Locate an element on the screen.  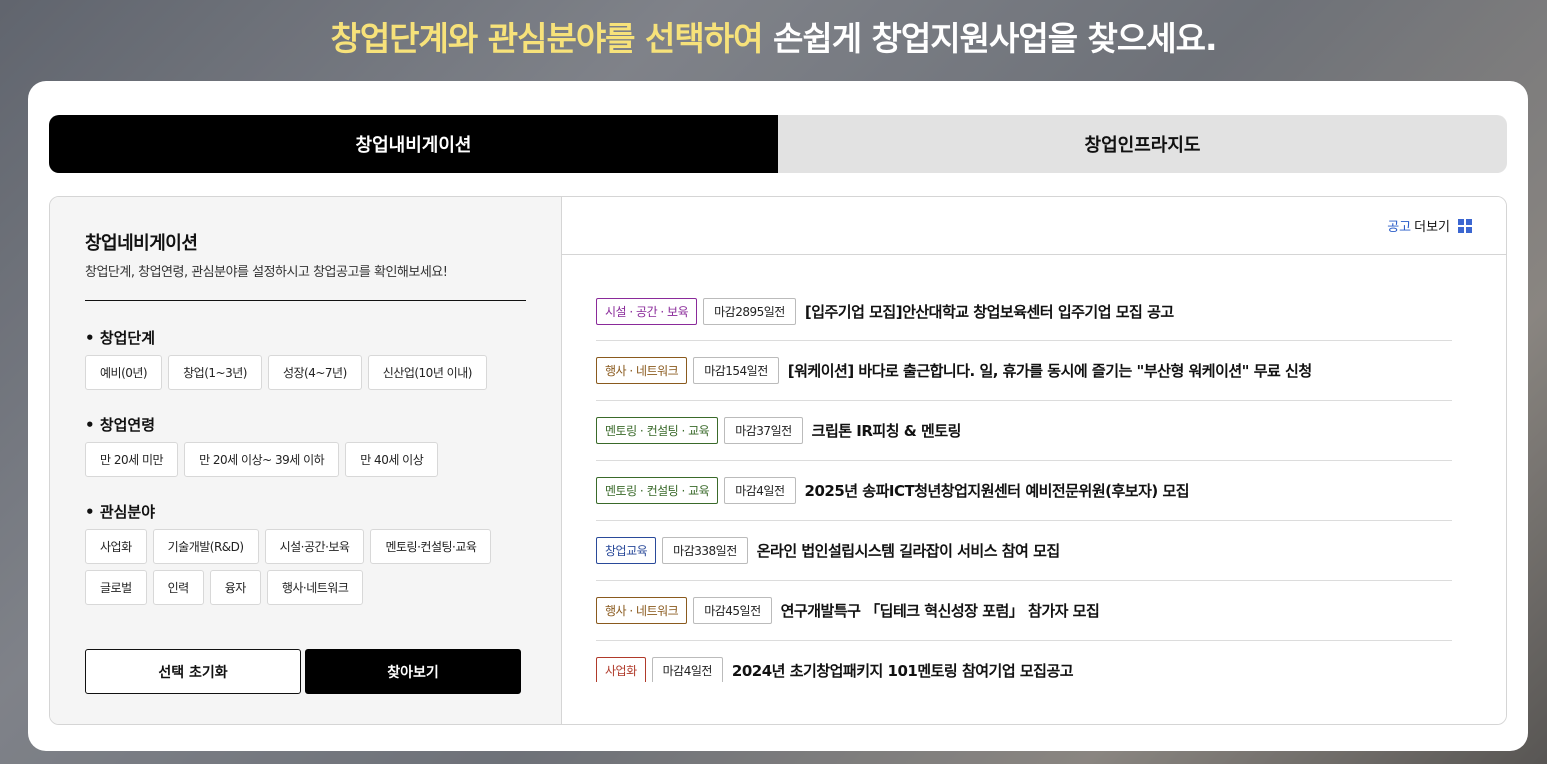
notice-title: 온라인 법인설립시스템 길라잡이 서비스 참여 모집 is located at coordinates (908, 550).